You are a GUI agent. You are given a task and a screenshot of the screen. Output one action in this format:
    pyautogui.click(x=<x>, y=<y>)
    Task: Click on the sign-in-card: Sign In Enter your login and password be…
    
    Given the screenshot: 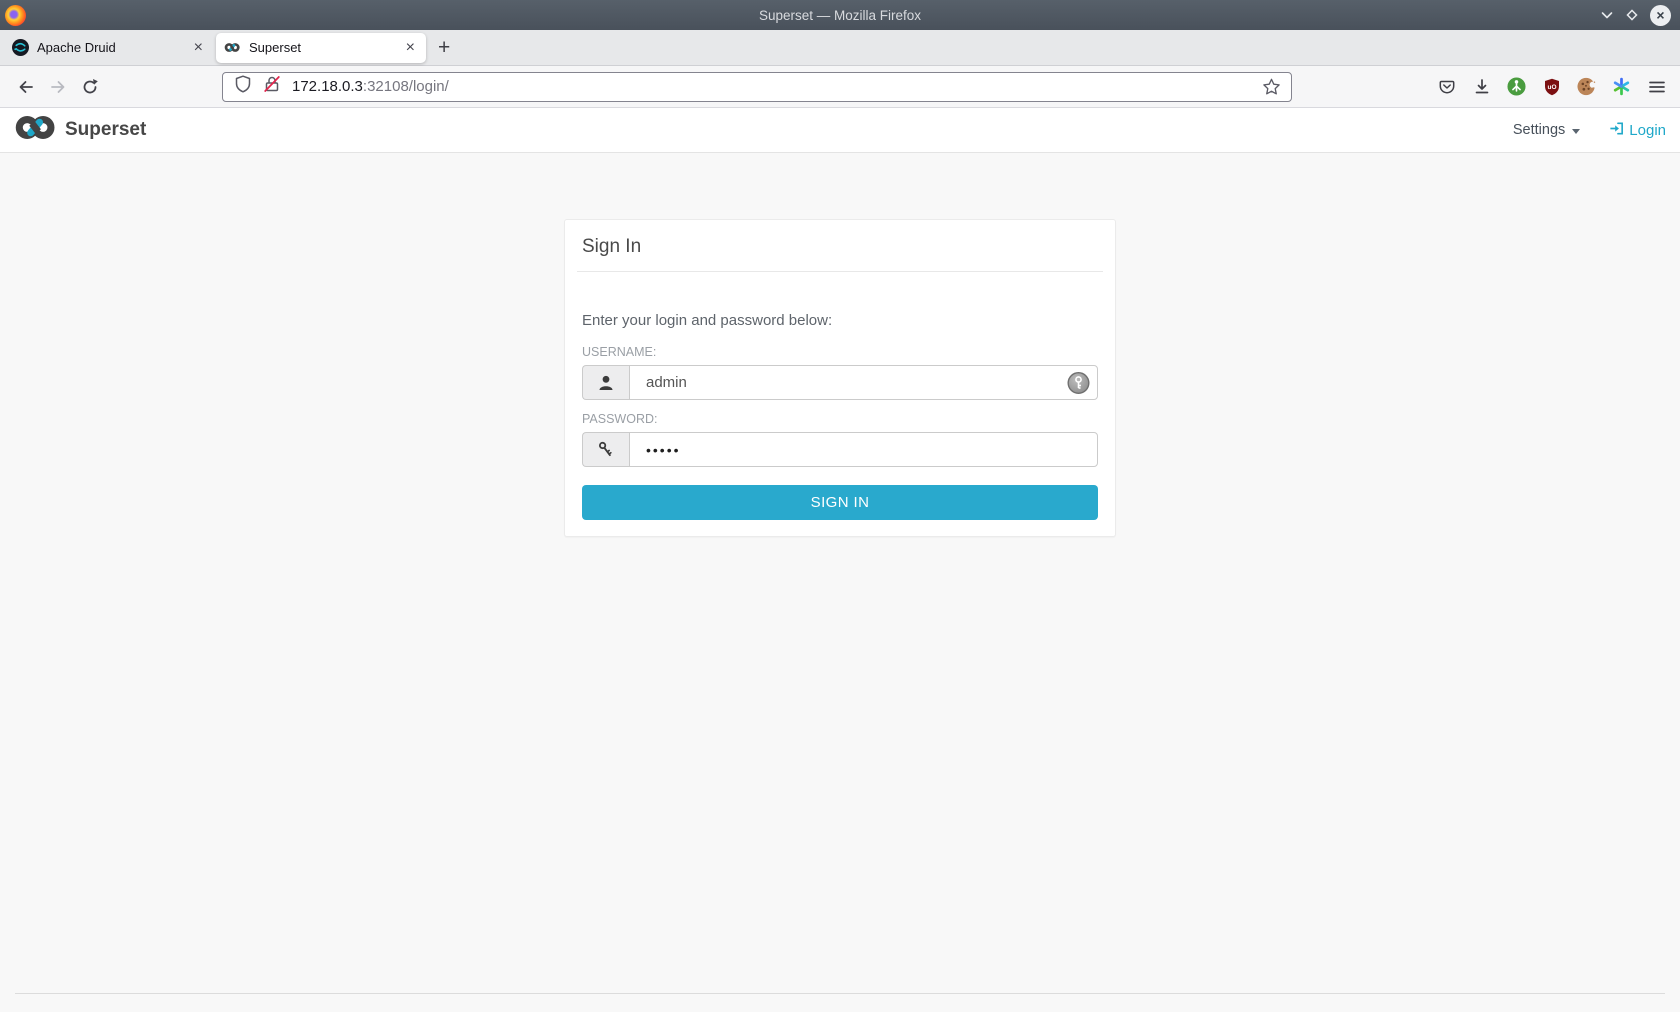 What is the action you would take?
    pyautogui.click(x=840, y=378)
    